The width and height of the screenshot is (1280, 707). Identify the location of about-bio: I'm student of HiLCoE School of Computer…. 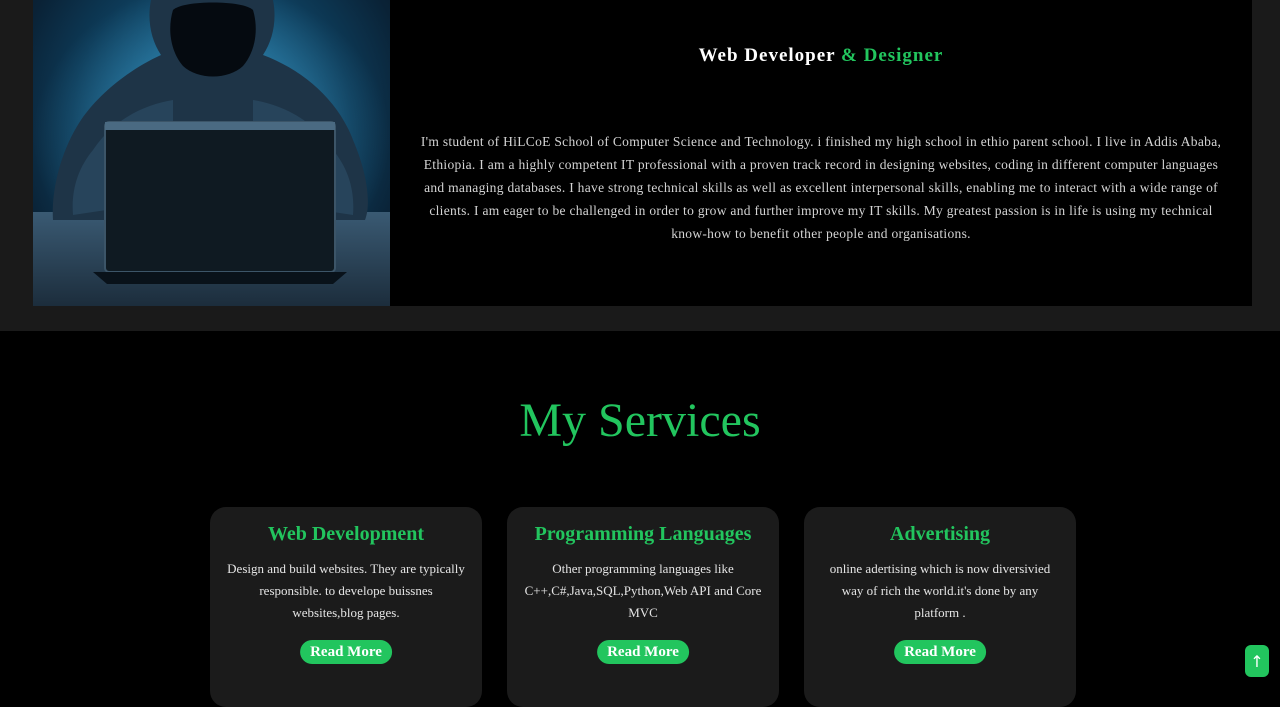
(821, 187).